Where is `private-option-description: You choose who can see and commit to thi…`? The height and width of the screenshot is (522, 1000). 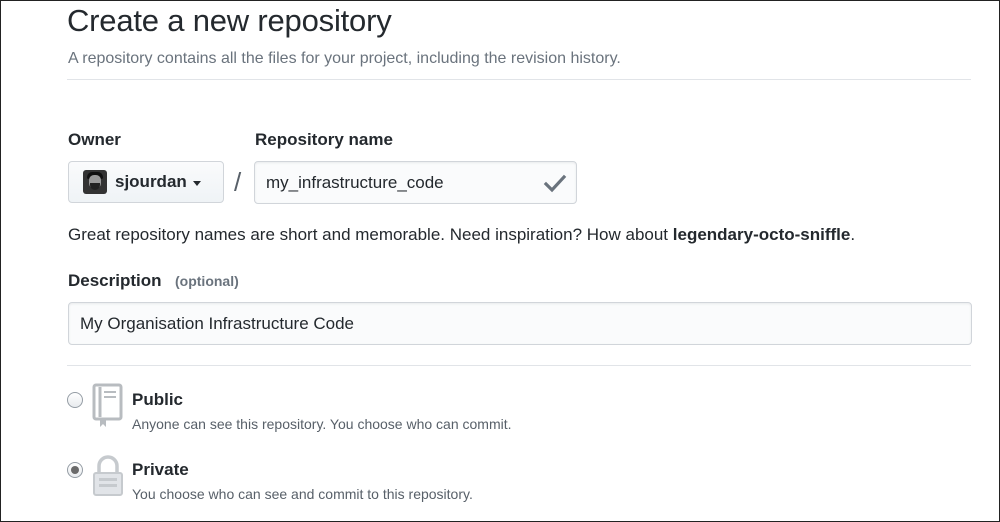
private-option-description: You choose who can see and commit to thi… is located at coordinates (302, 494).